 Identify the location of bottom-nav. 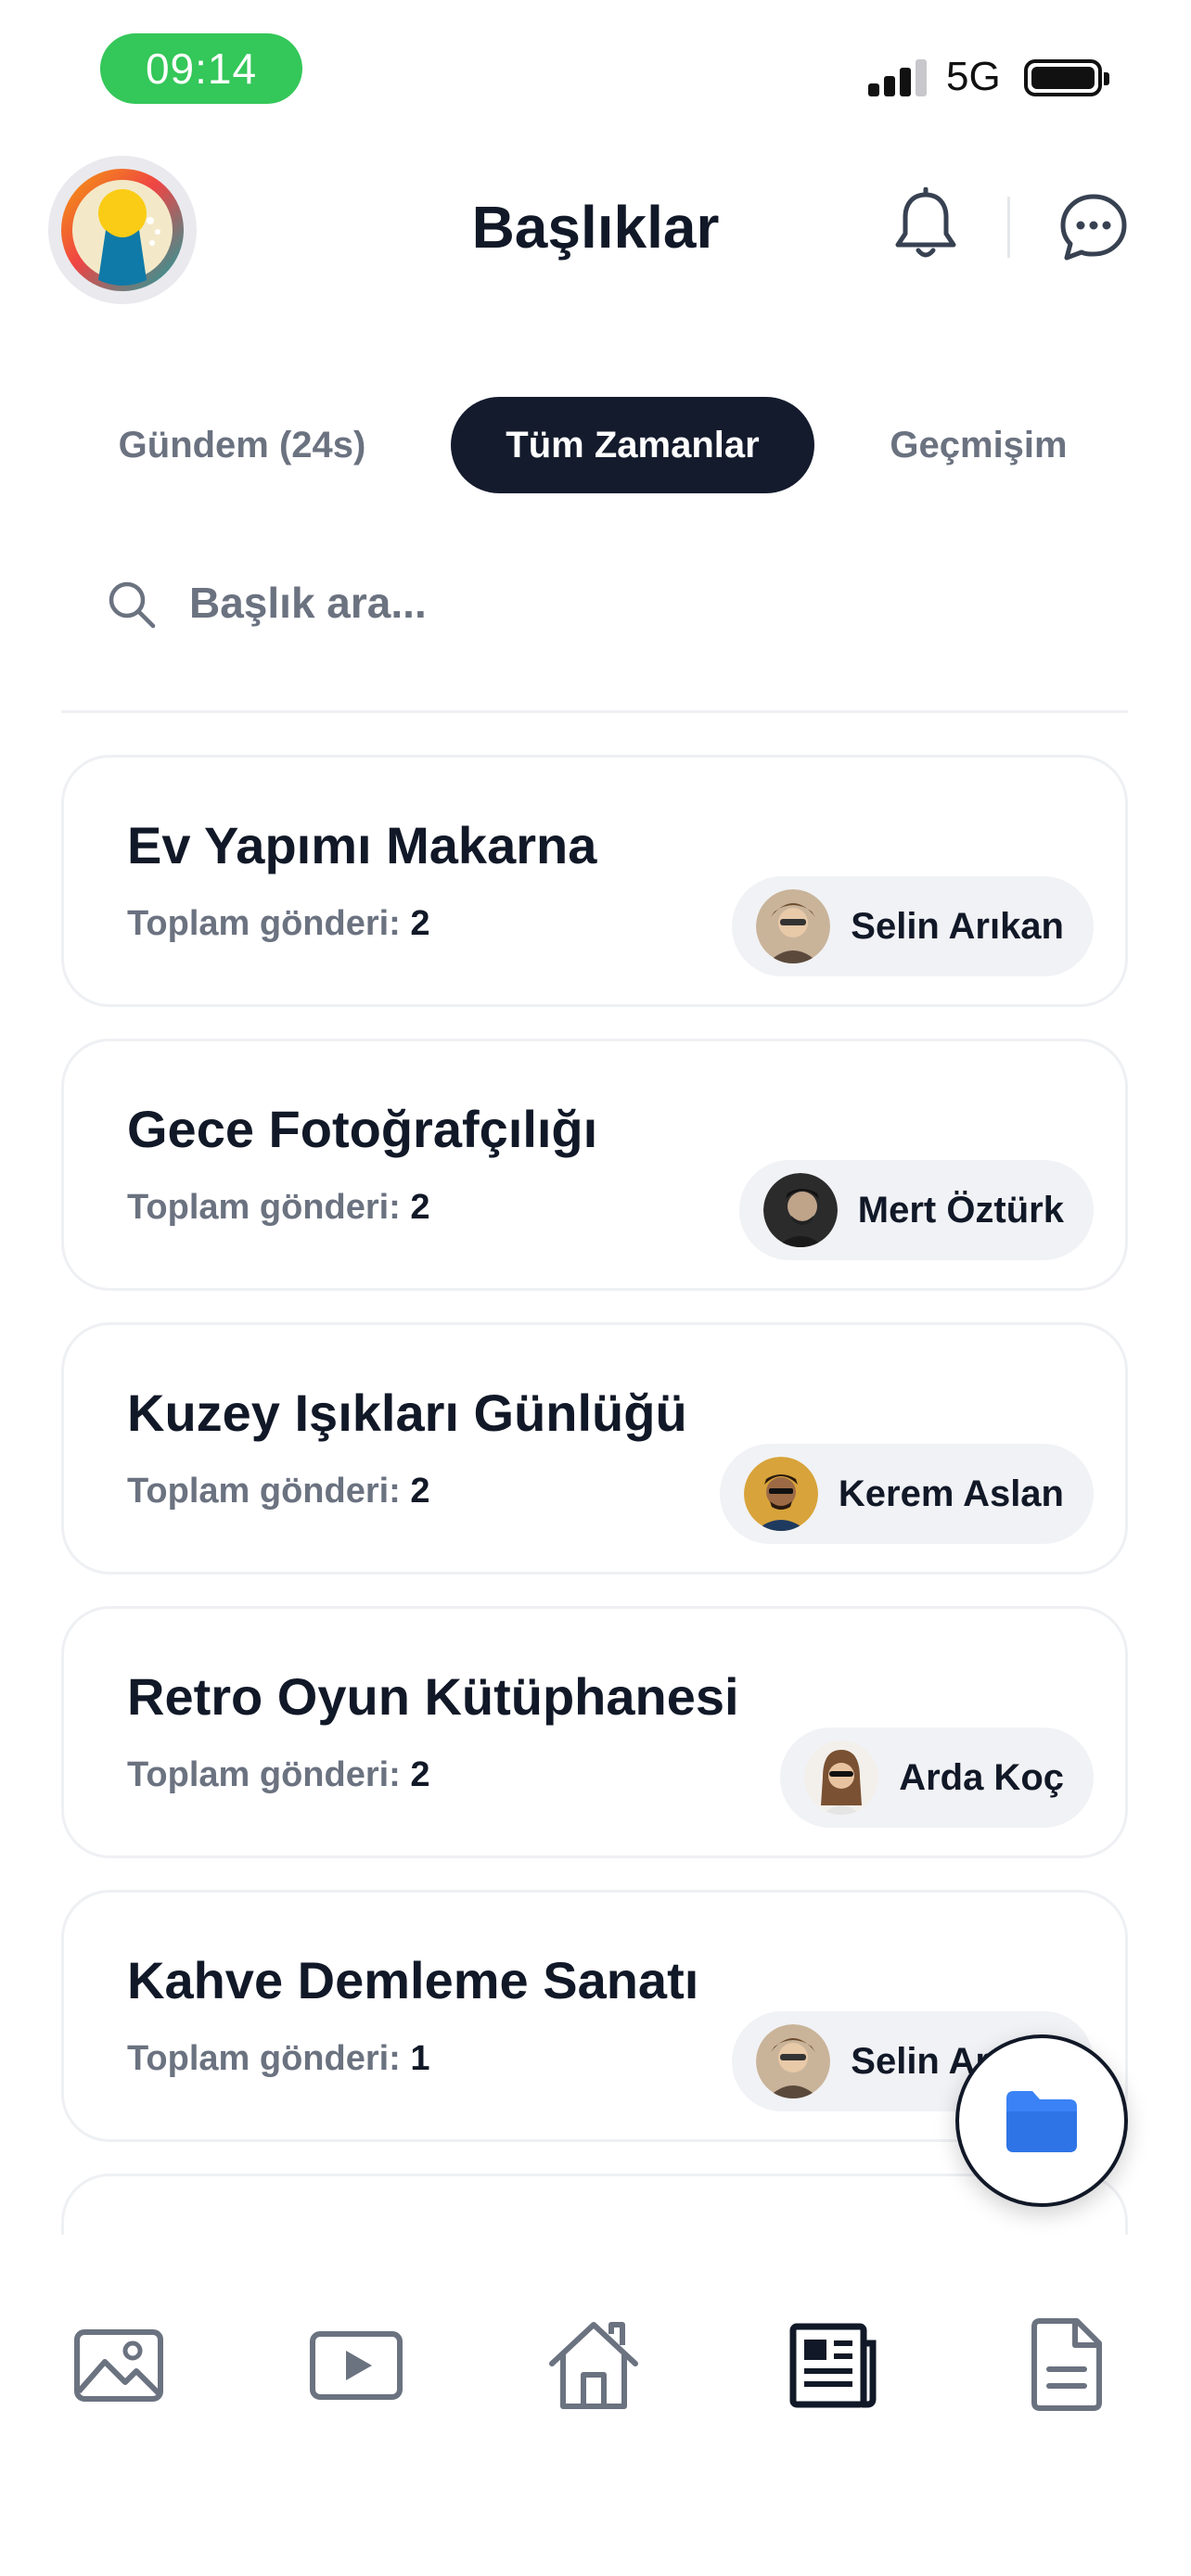
(595, 2406).